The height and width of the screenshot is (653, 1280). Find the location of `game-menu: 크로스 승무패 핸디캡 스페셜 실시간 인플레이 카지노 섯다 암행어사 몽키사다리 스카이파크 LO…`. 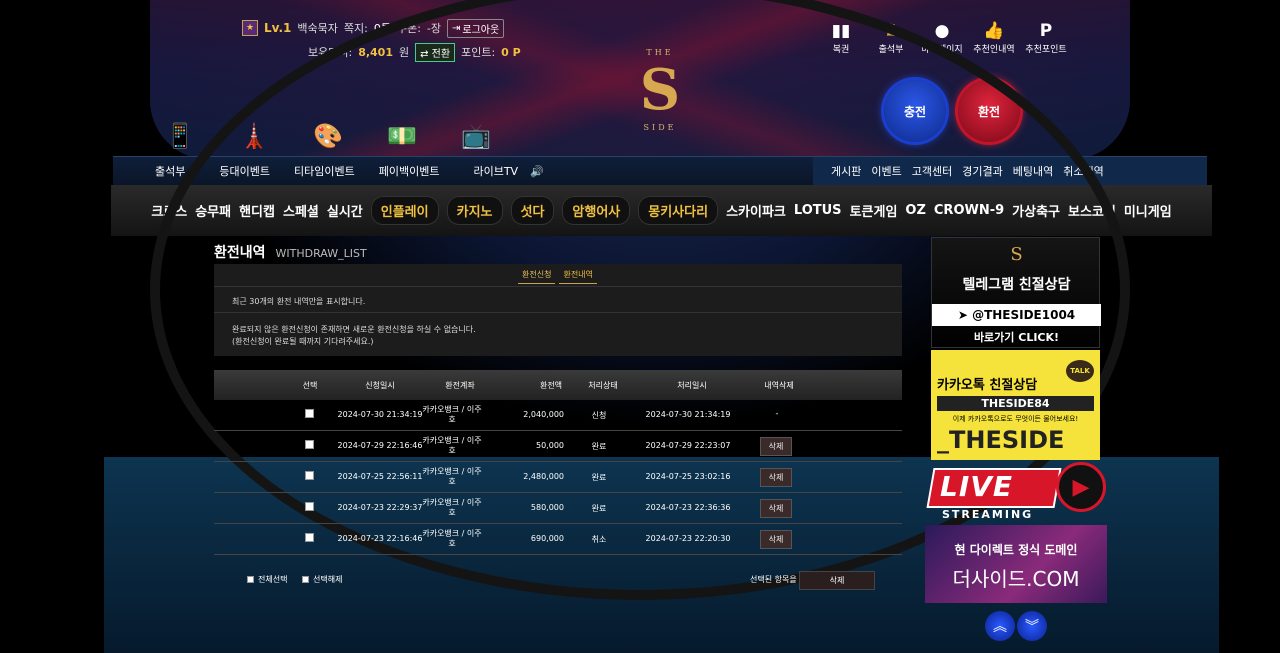

game-menu: 크로스 승무패 핸디캡 스페셜 실시간 인플레이 카지노 섯다 암행어사 몽키사다리 스카이파크 LO… is located at coordinates (661, 210).